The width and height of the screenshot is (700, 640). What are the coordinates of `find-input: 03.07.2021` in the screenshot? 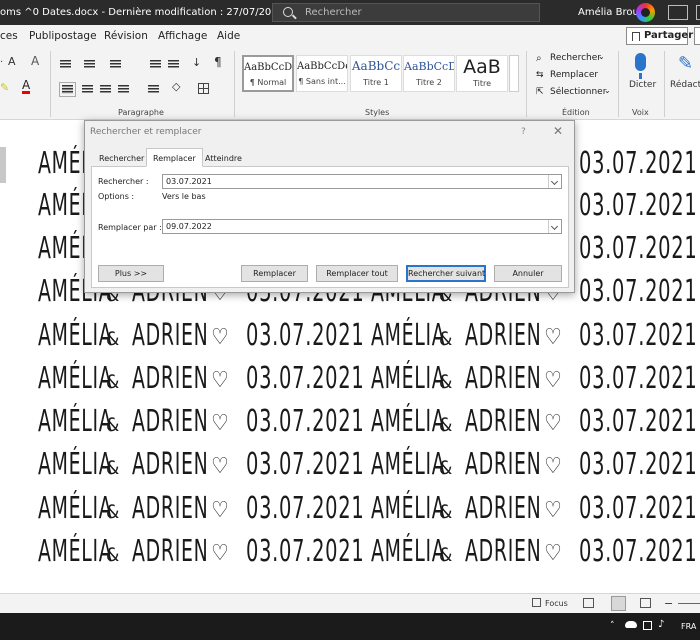 It's located at (362, 181).